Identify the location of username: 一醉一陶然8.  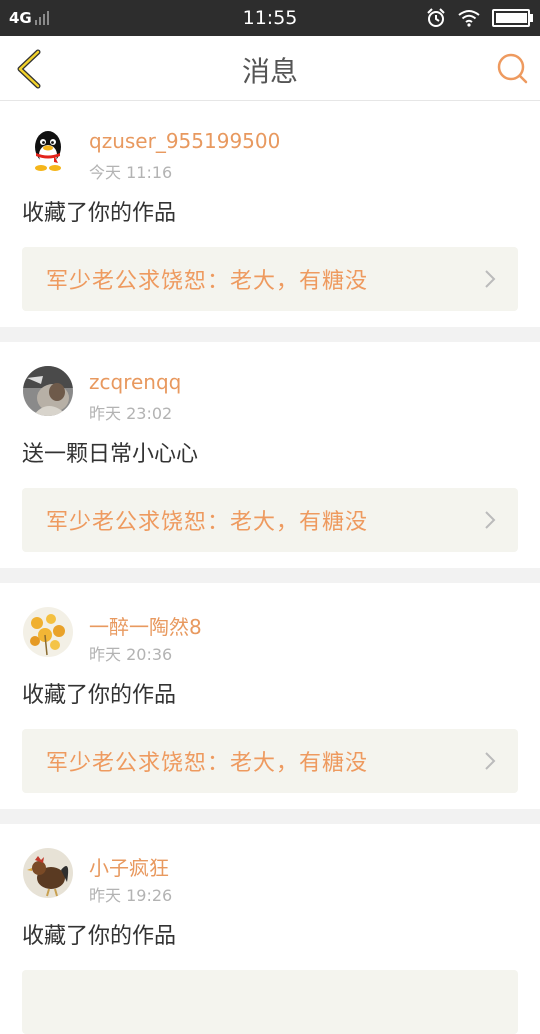
(145, 625).